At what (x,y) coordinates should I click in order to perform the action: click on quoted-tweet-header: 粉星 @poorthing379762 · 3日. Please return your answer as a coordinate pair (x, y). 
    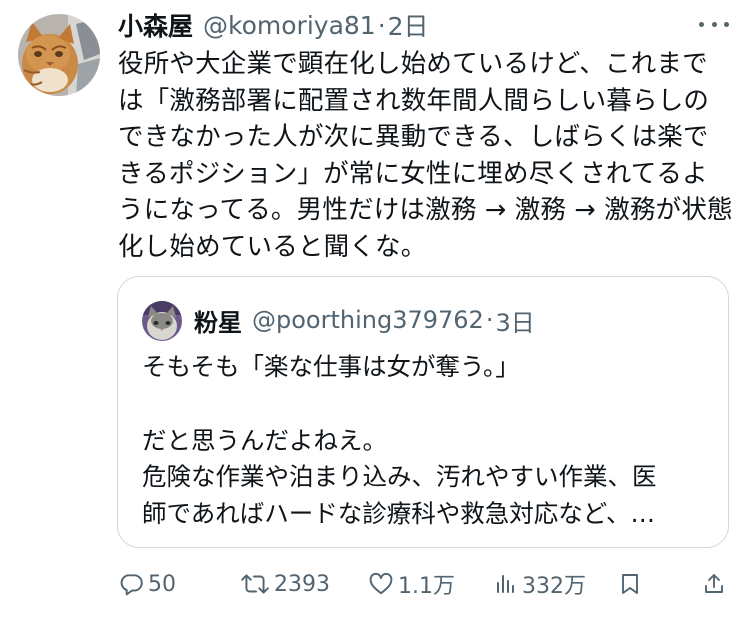
    Looking at the image, I should click on (364, 320).